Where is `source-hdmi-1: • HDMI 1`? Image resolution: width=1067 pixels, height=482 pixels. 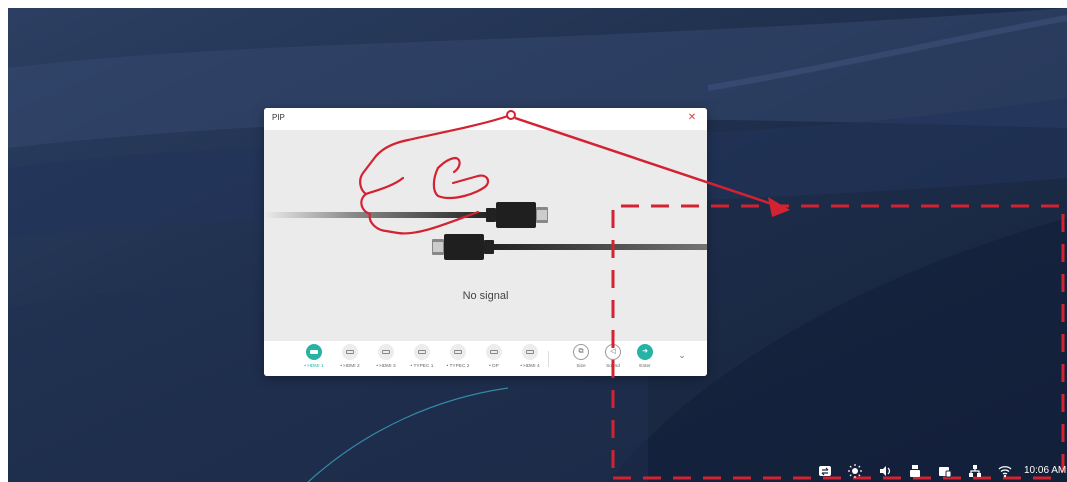 source-hdmi-1: • HDMI 1 is located at coordinates (314, 359).